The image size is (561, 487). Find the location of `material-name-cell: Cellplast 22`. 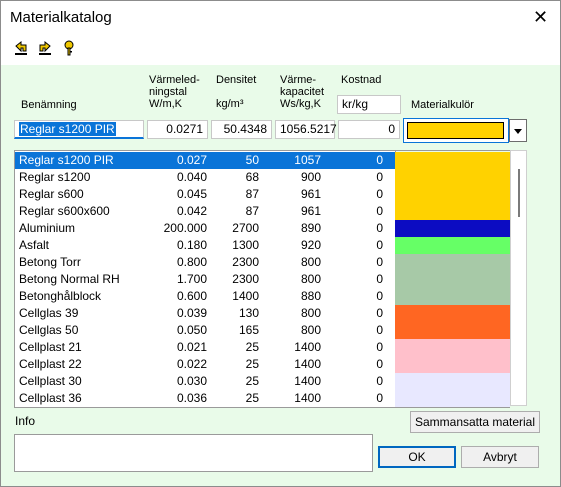

material-name-cell: Cellplast 22 is located at coordinates (50, 364).